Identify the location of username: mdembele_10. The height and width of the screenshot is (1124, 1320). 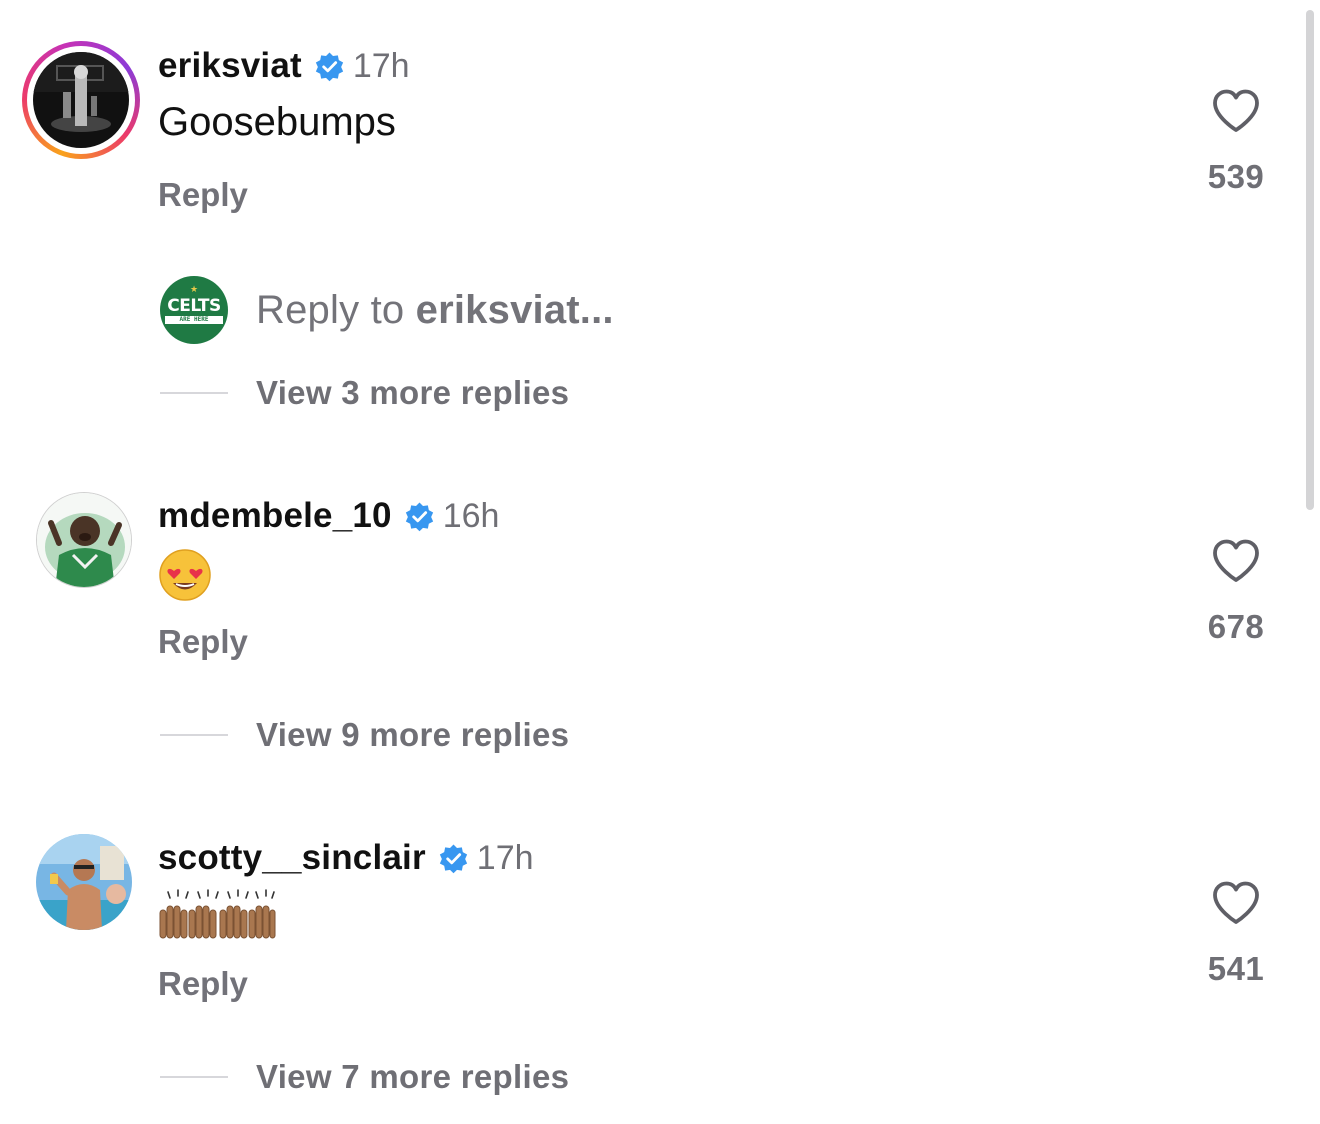
(275, 516).